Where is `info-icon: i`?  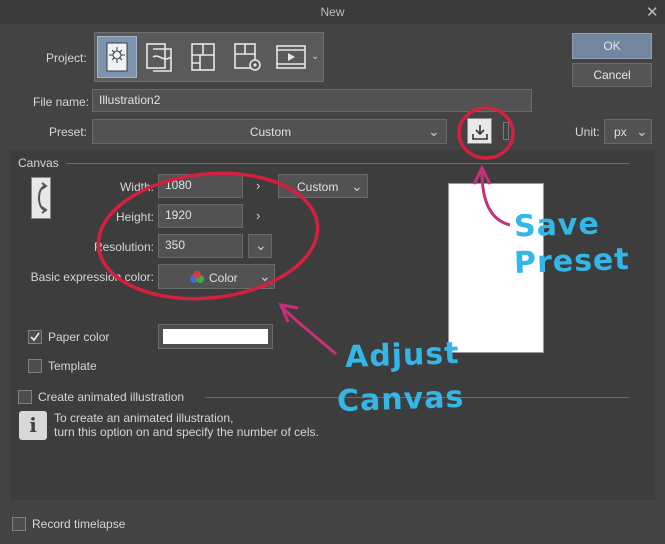
info-icon: i is located at coordinates (33, 425).